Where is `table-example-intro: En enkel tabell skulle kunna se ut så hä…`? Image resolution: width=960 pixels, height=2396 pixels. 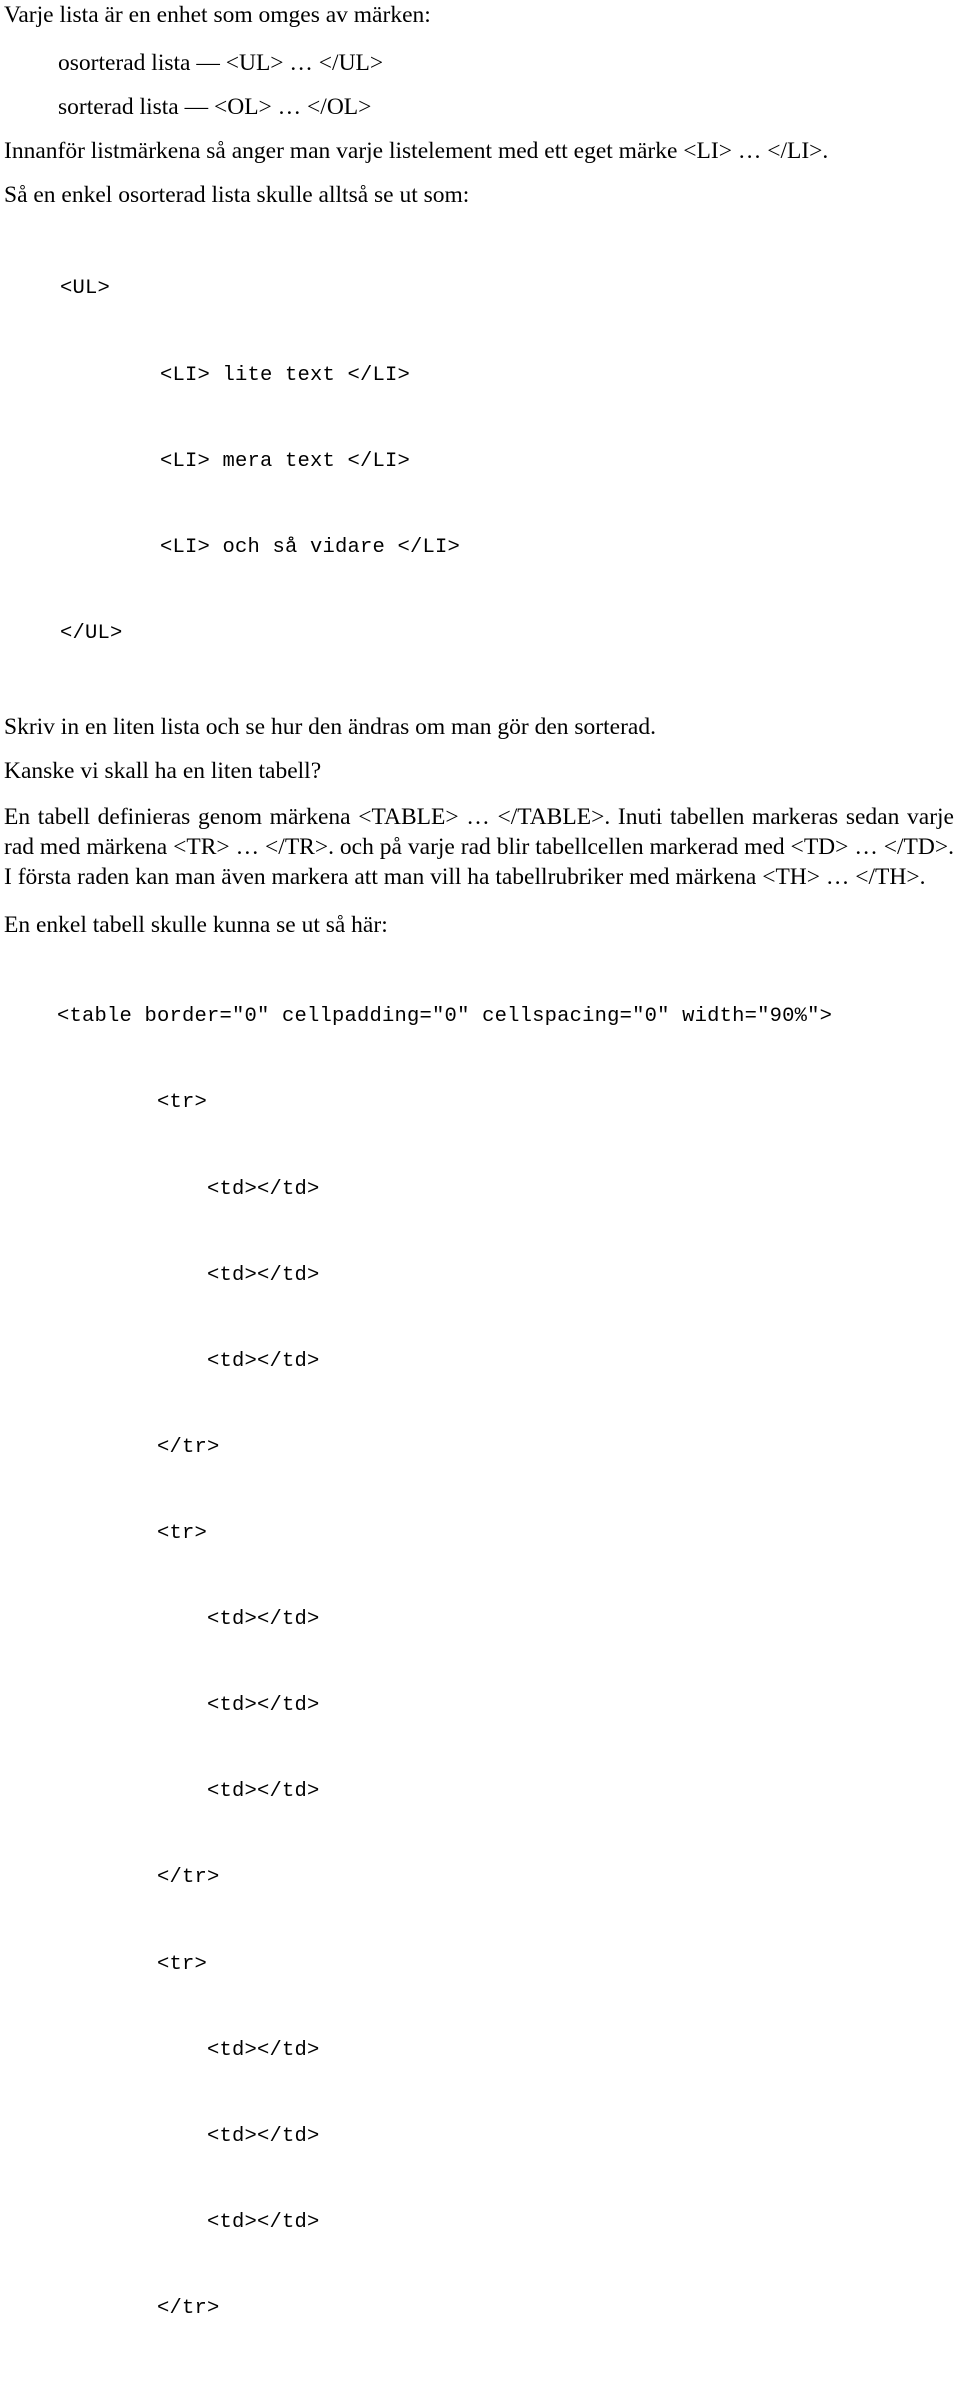
table-example-intro: En enkel tabell skulle kunna se ut så hä… is located at coordinates (196, 924).